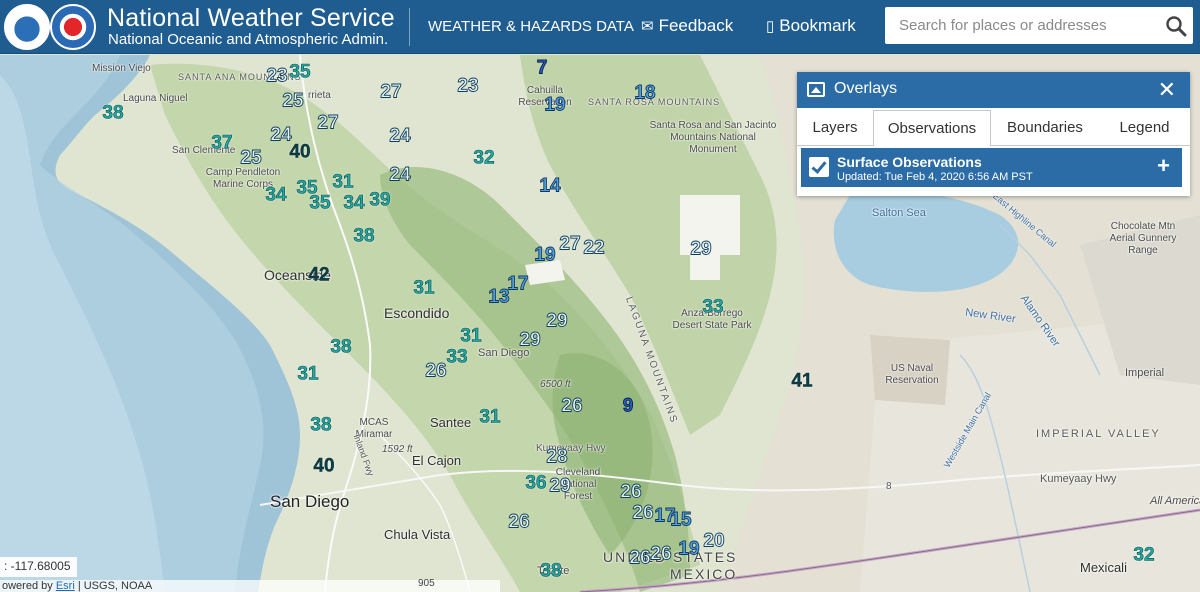 This screenshot has width=1200, height=592. What do you see at coordinates (594, 248) in the screenshot?
I see `obs-marker: 22` at bounding box center [594, 248].